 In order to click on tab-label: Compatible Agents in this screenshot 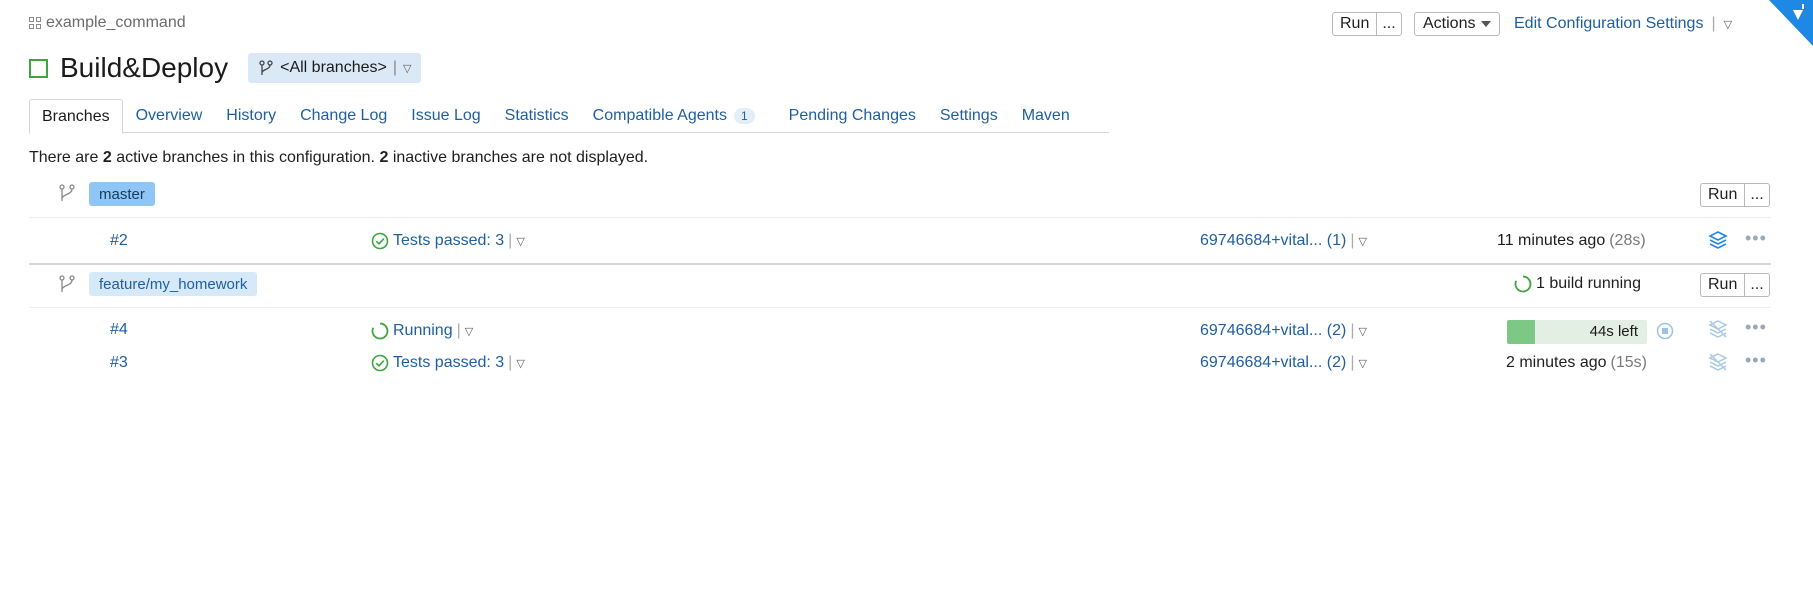, I will do `click(659, 115)`.